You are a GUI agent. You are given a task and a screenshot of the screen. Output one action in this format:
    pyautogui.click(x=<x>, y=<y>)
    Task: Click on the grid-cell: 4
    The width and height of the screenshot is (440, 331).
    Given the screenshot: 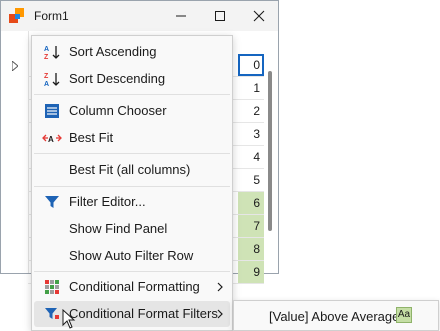 What is the action you would take?
    pyautogui.click(x=251, y=157)
    